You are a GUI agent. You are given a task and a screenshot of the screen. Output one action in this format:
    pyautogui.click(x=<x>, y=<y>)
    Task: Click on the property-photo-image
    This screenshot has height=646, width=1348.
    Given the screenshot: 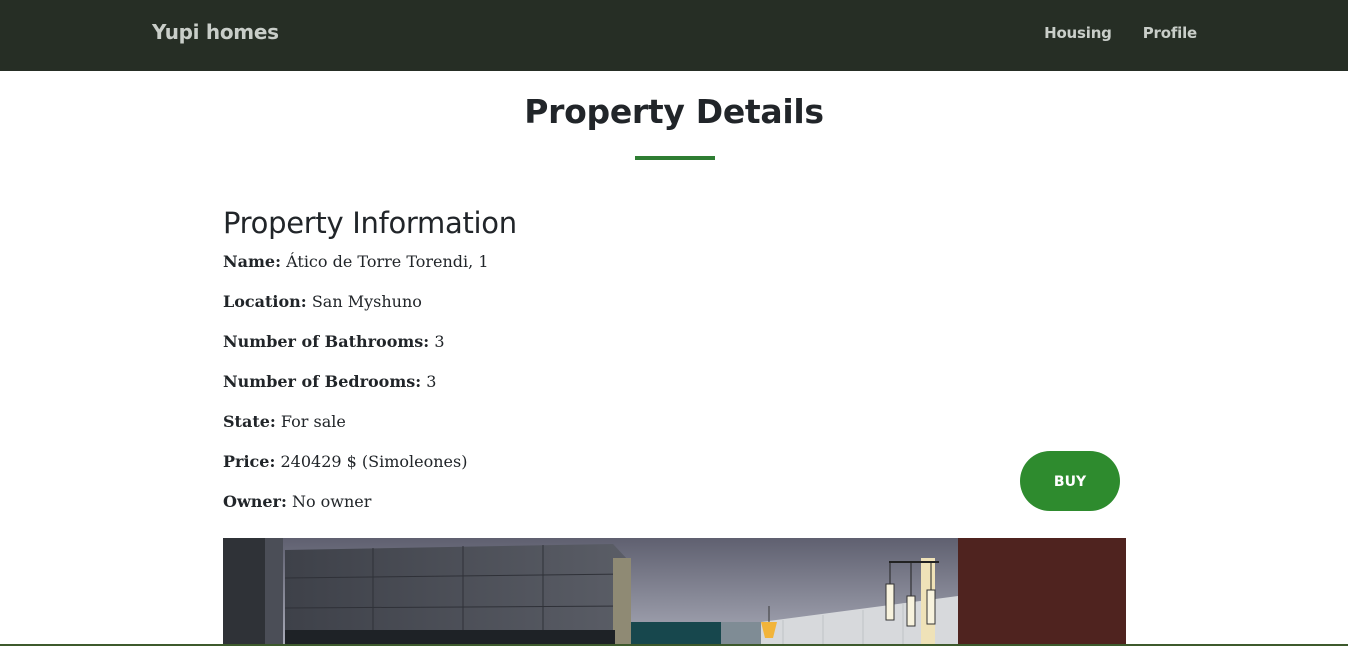 What is the action you would take?
    pyautogui.click(x=674, y=592)
    